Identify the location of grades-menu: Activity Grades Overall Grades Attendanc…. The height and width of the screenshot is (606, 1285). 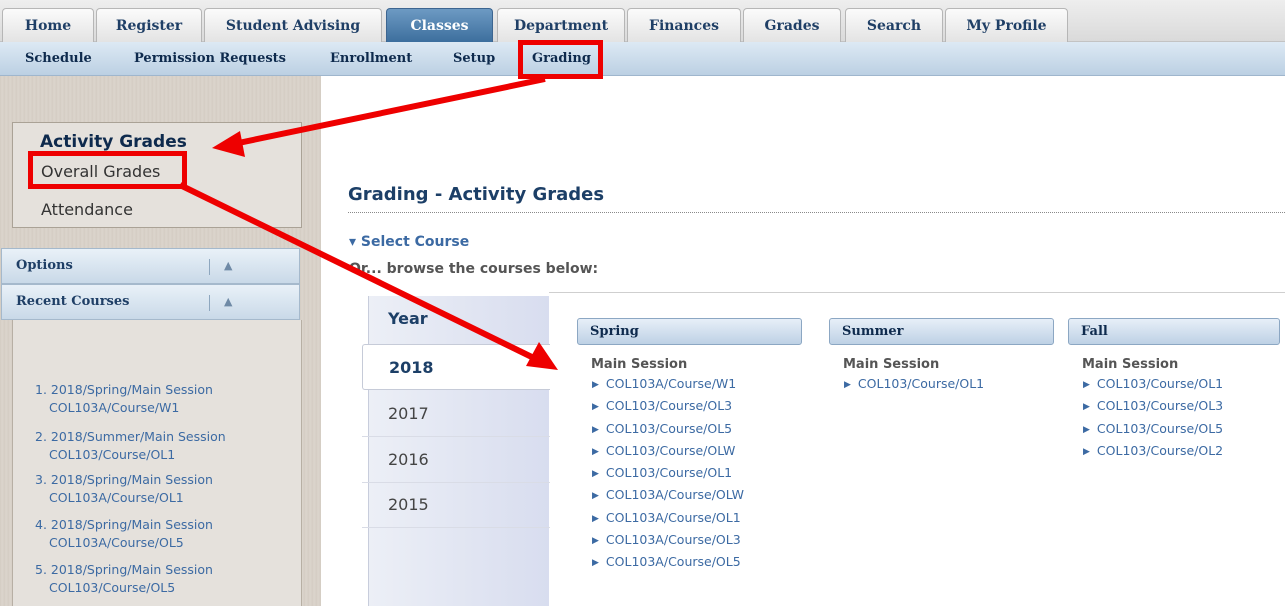
(157, 175).